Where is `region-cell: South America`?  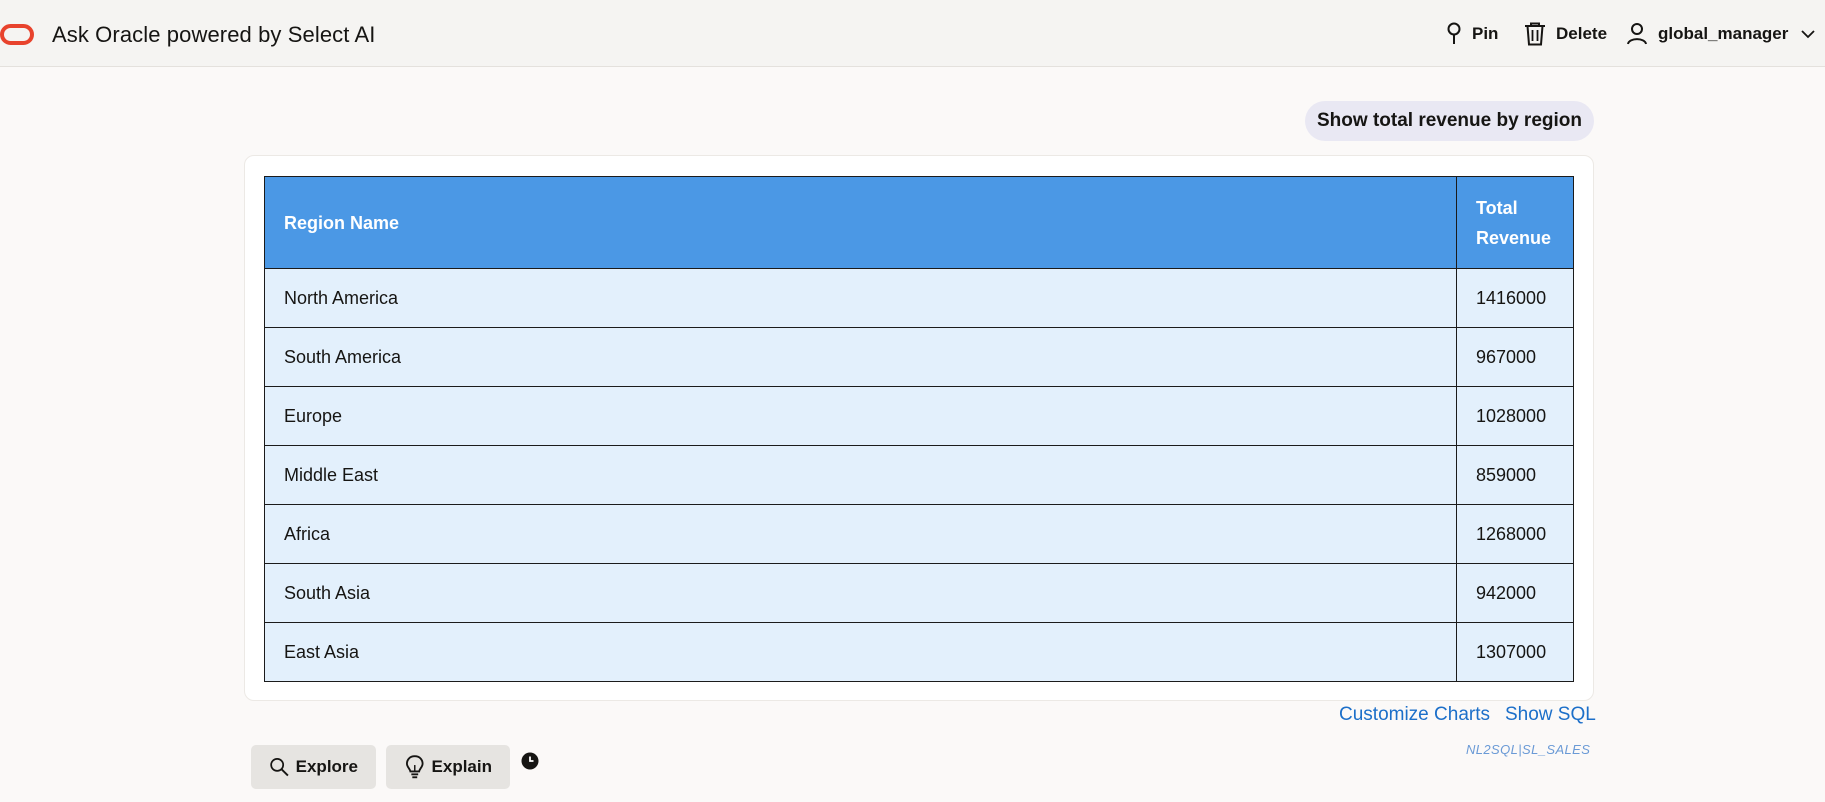
region-cell: South America is located at coordinates (860, 357).